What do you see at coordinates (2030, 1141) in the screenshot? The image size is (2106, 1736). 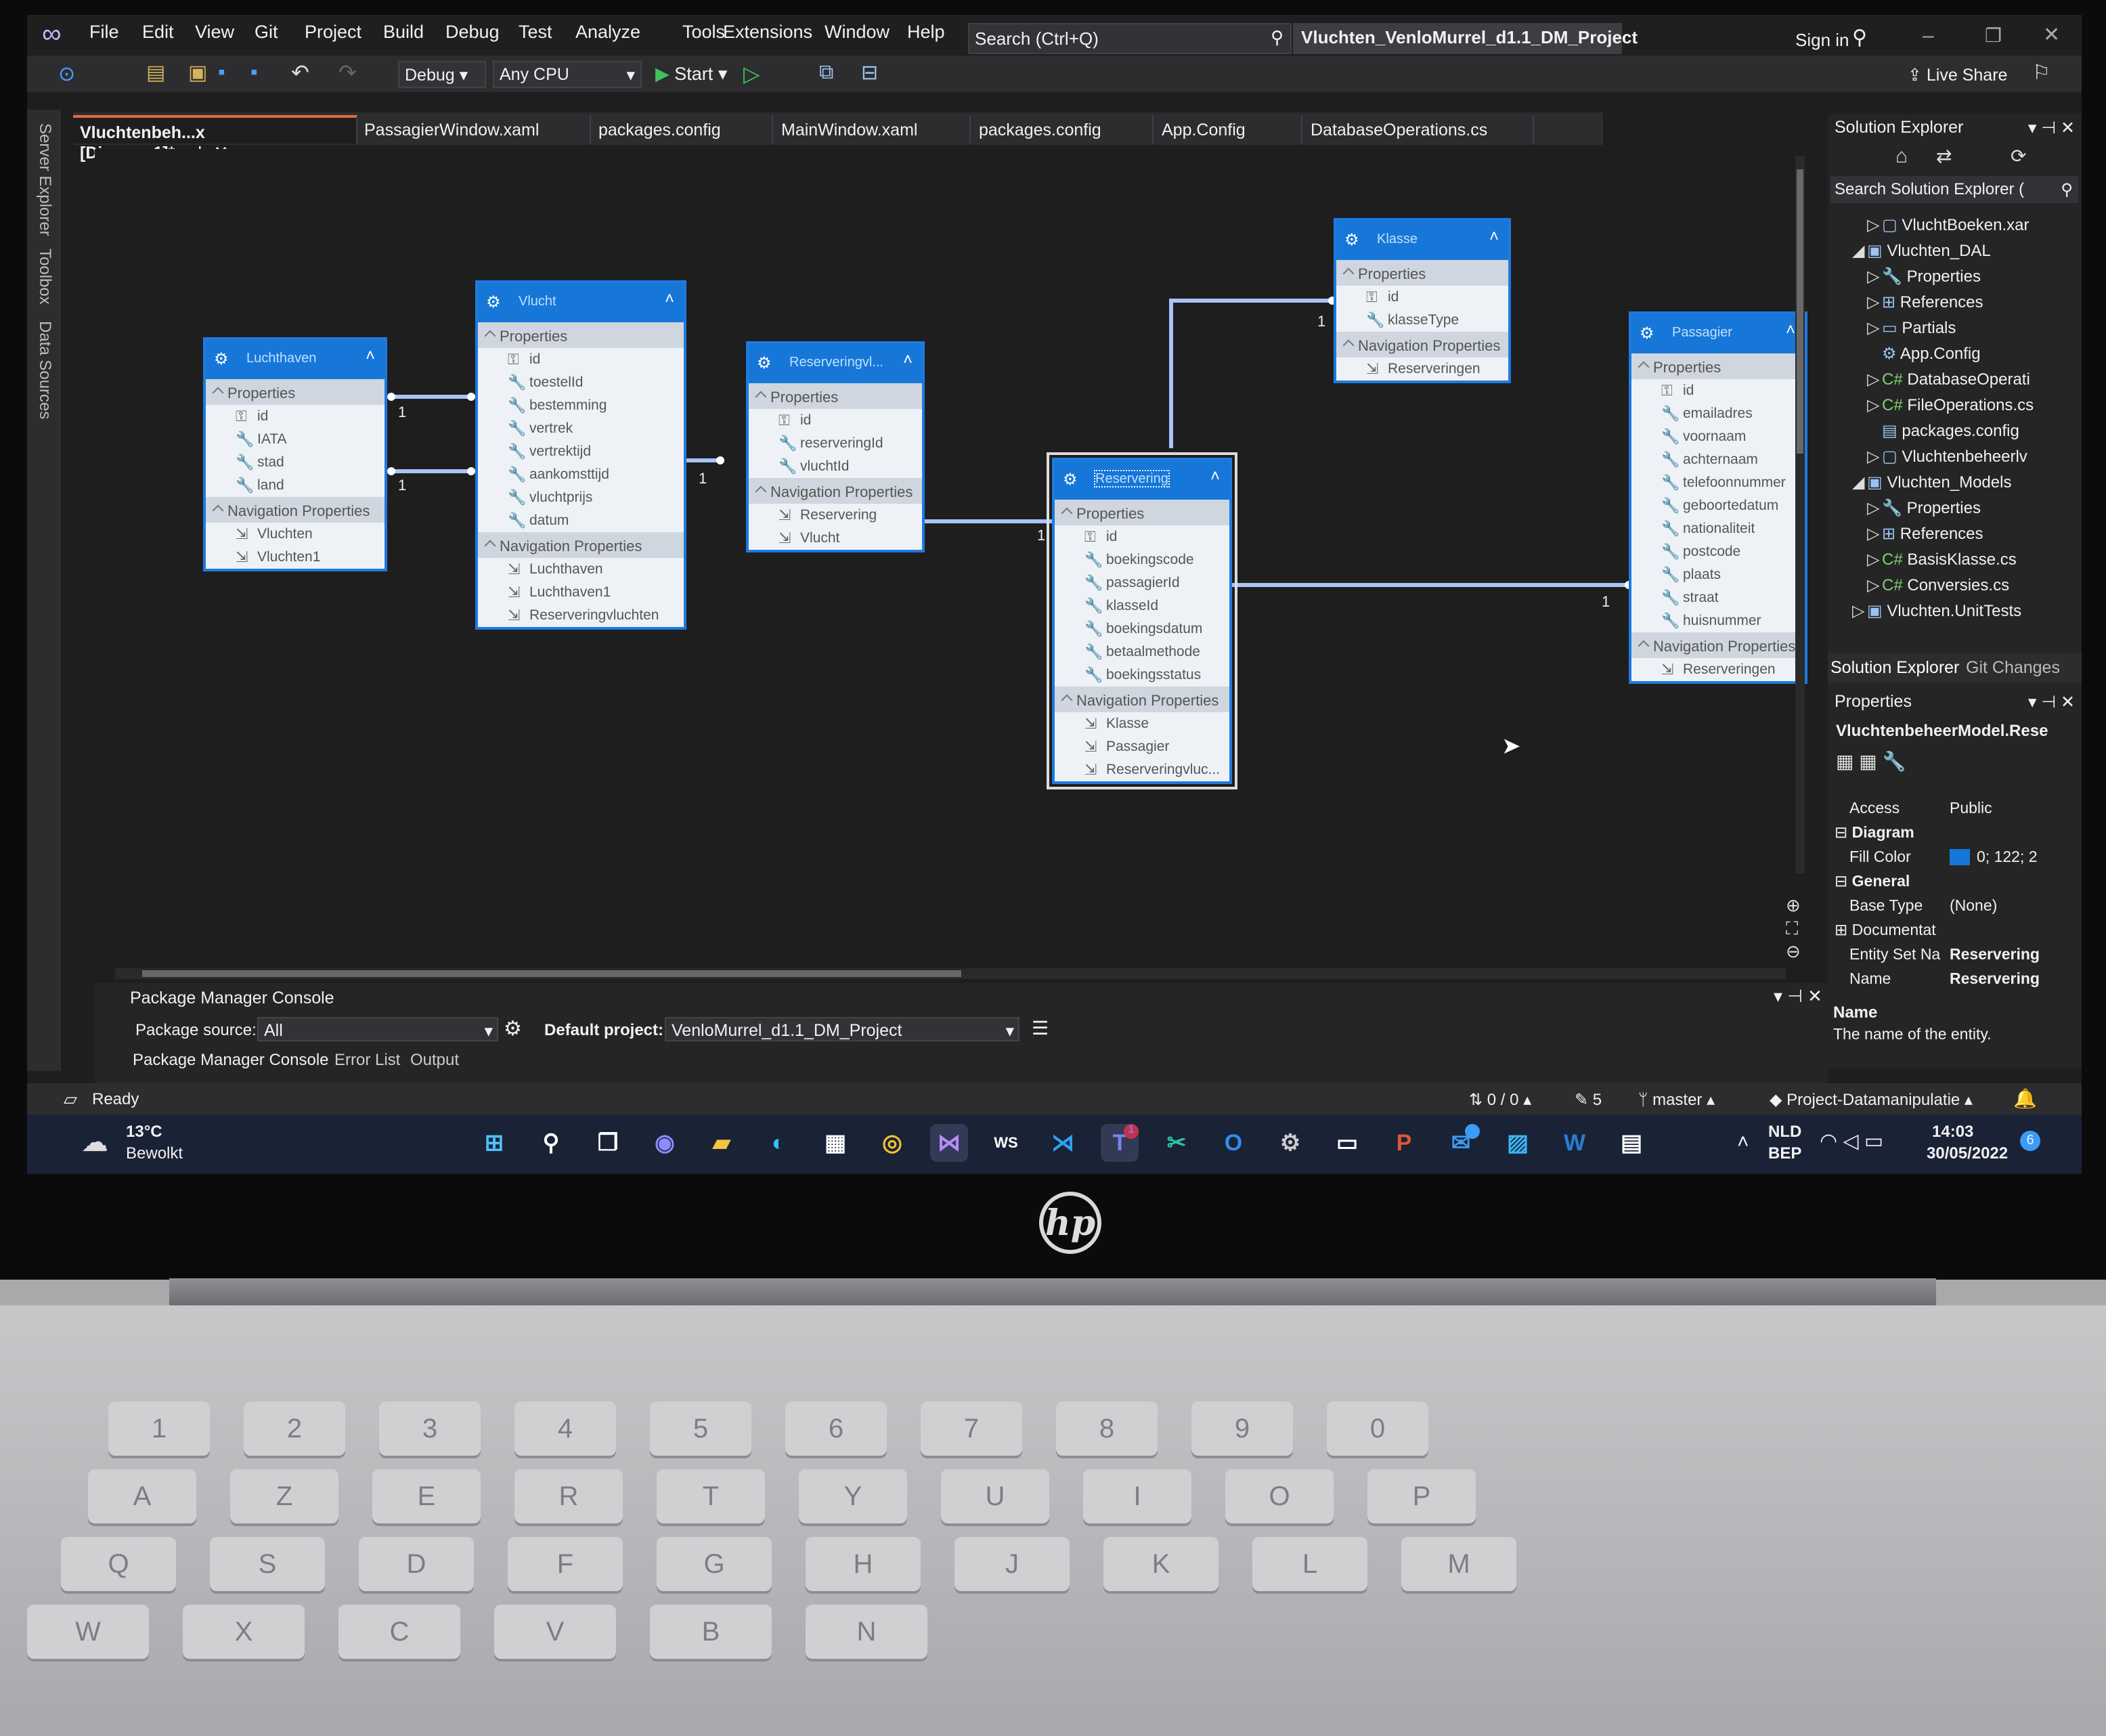 I see `notification-count: 6` at bounding box center [2030, 1141].